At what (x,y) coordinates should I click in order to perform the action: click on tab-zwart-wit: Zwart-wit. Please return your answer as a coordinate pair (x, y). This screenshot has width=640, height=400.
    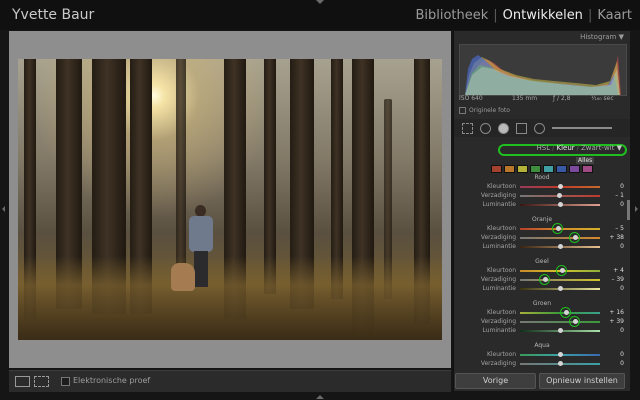
    Looking at the image, I should click on (597, 148).